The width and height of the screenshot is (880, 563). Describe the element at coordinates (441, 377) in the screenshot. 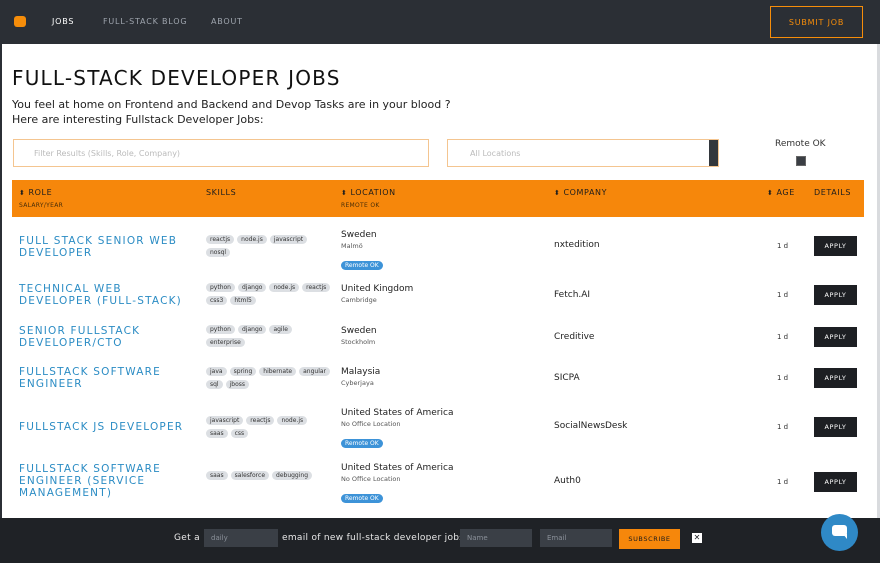

I see `job-location: Malaysia Cyberjaya` at that location.